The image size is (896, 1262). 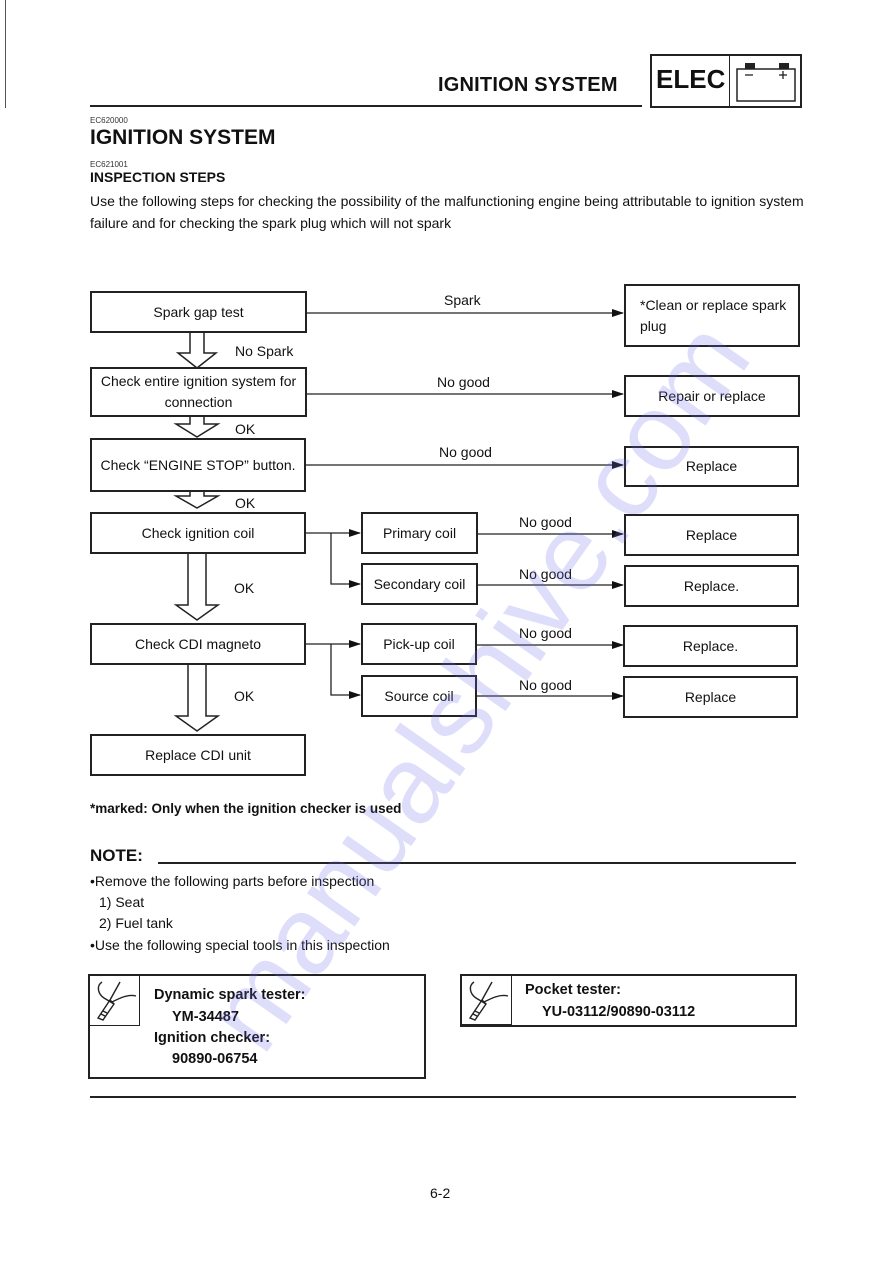 I want to click on tool-name: Pocket tester:, so click(x=573, y=990).